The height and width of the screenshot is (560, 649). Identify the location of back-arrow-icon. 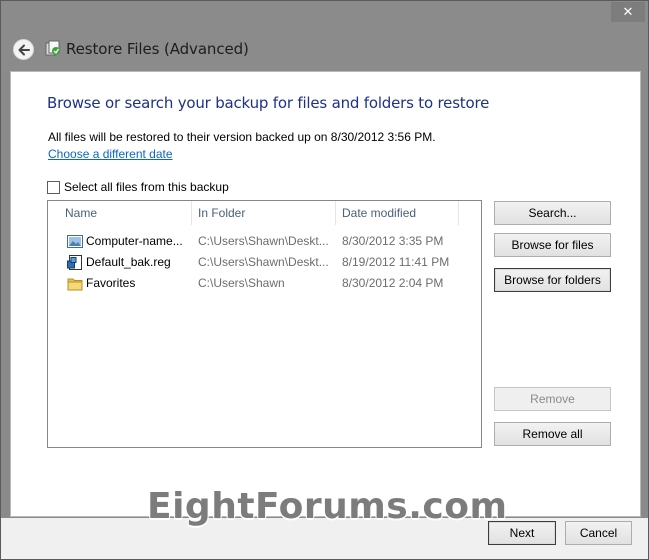
(24, 50).